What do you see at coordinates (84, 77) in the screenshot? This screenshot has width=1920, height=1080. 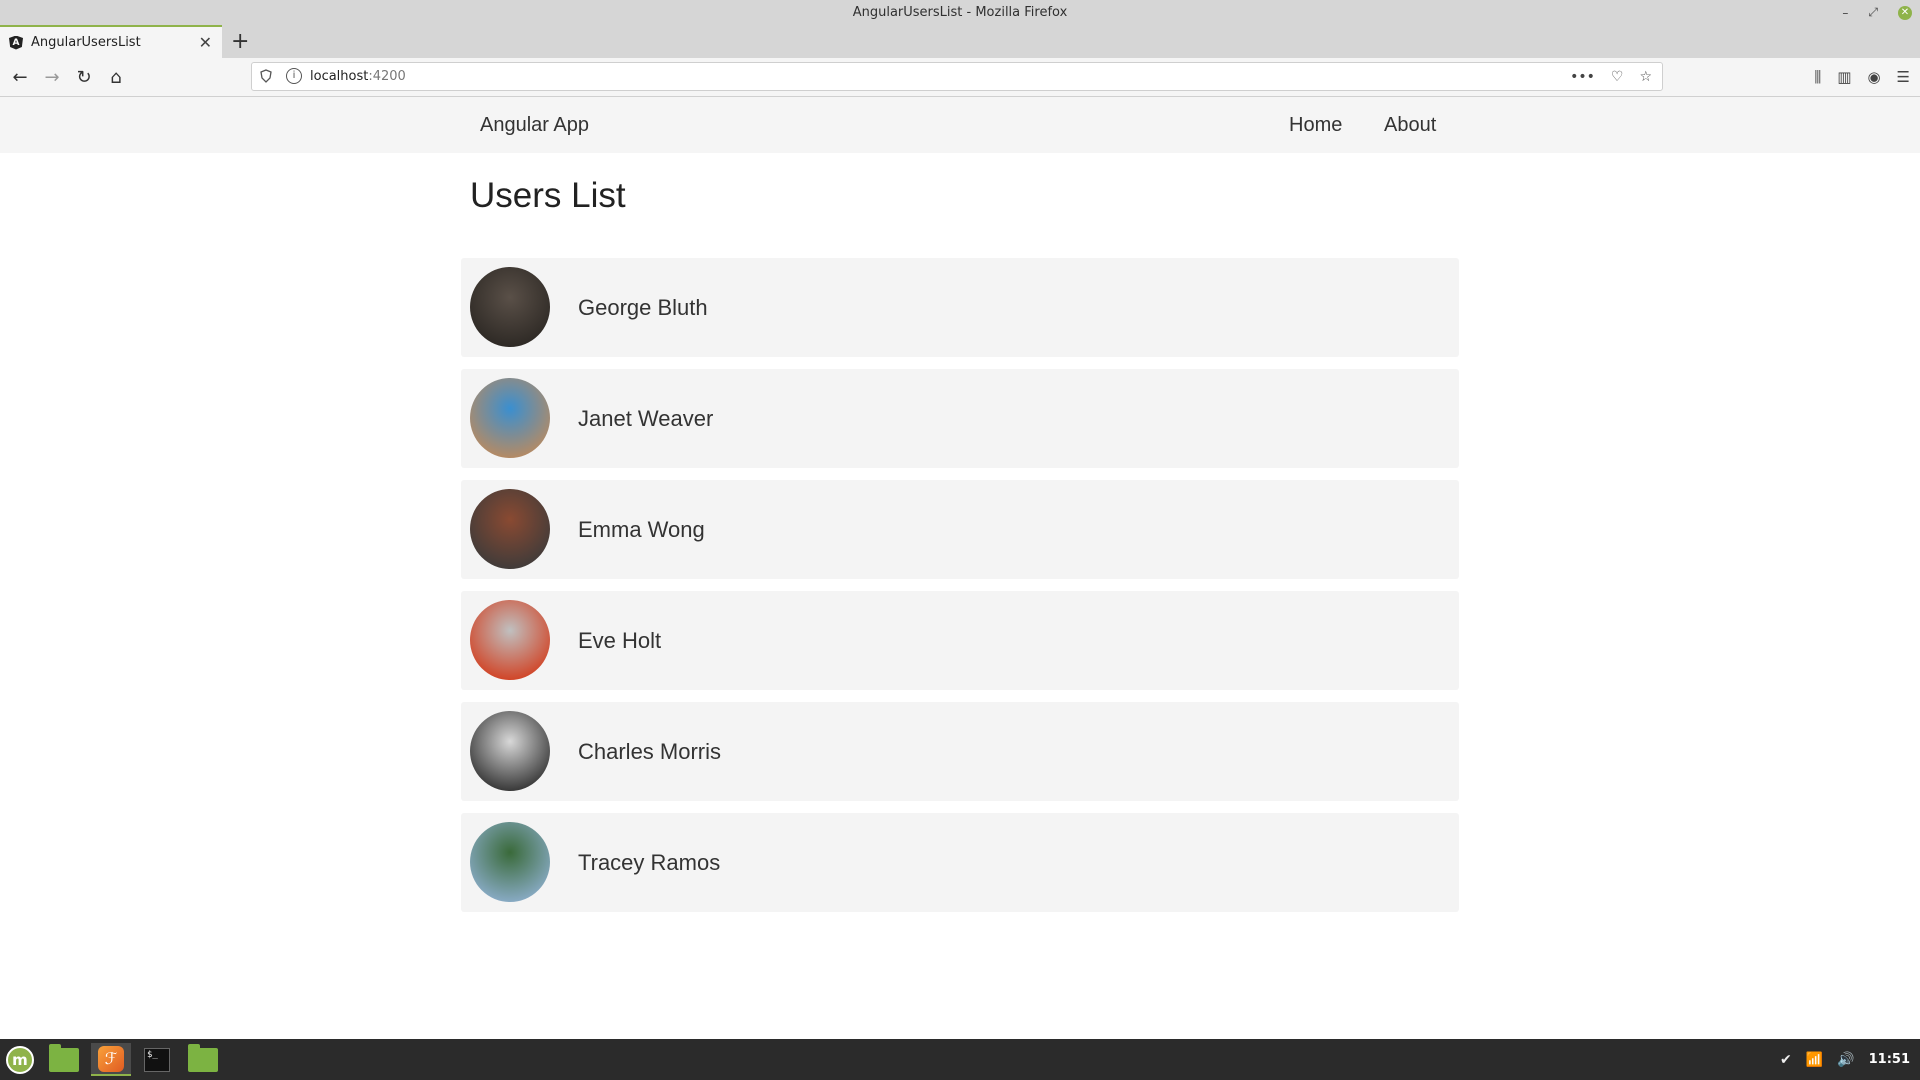 I see `reload-icon: ↻` at bounding box center [84, 77].